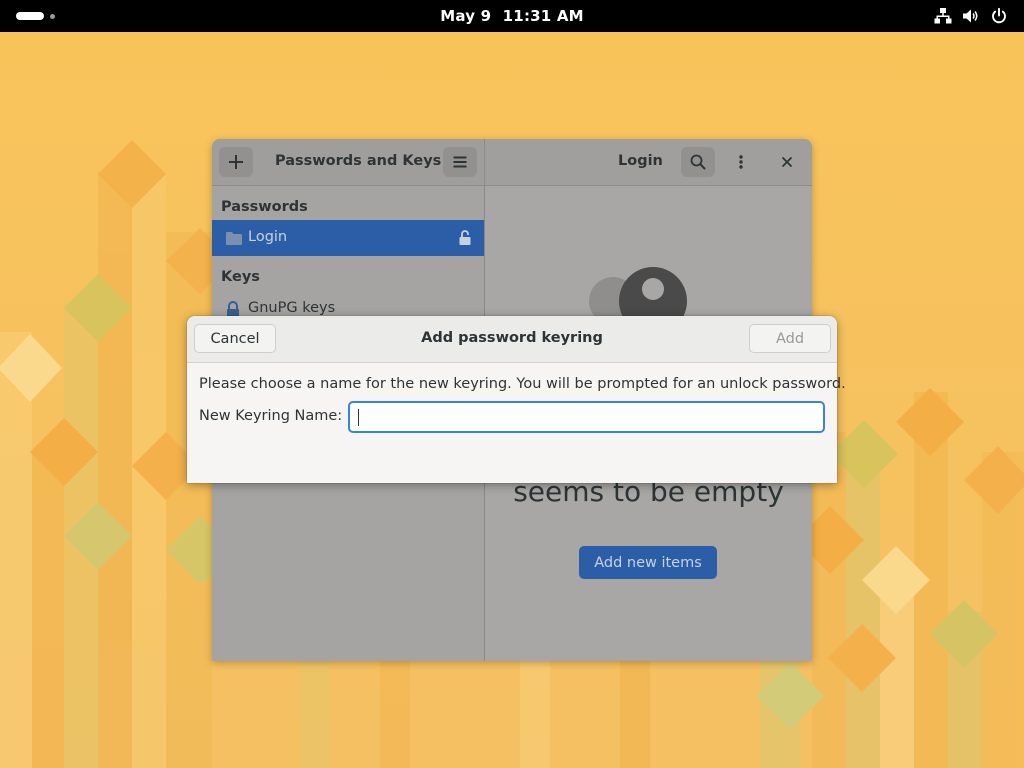 The image size is (1024, 768). Describe the element at coordinates (648, 562) in the screenshot. I see `add-new-items-button: Add new items` at that location.